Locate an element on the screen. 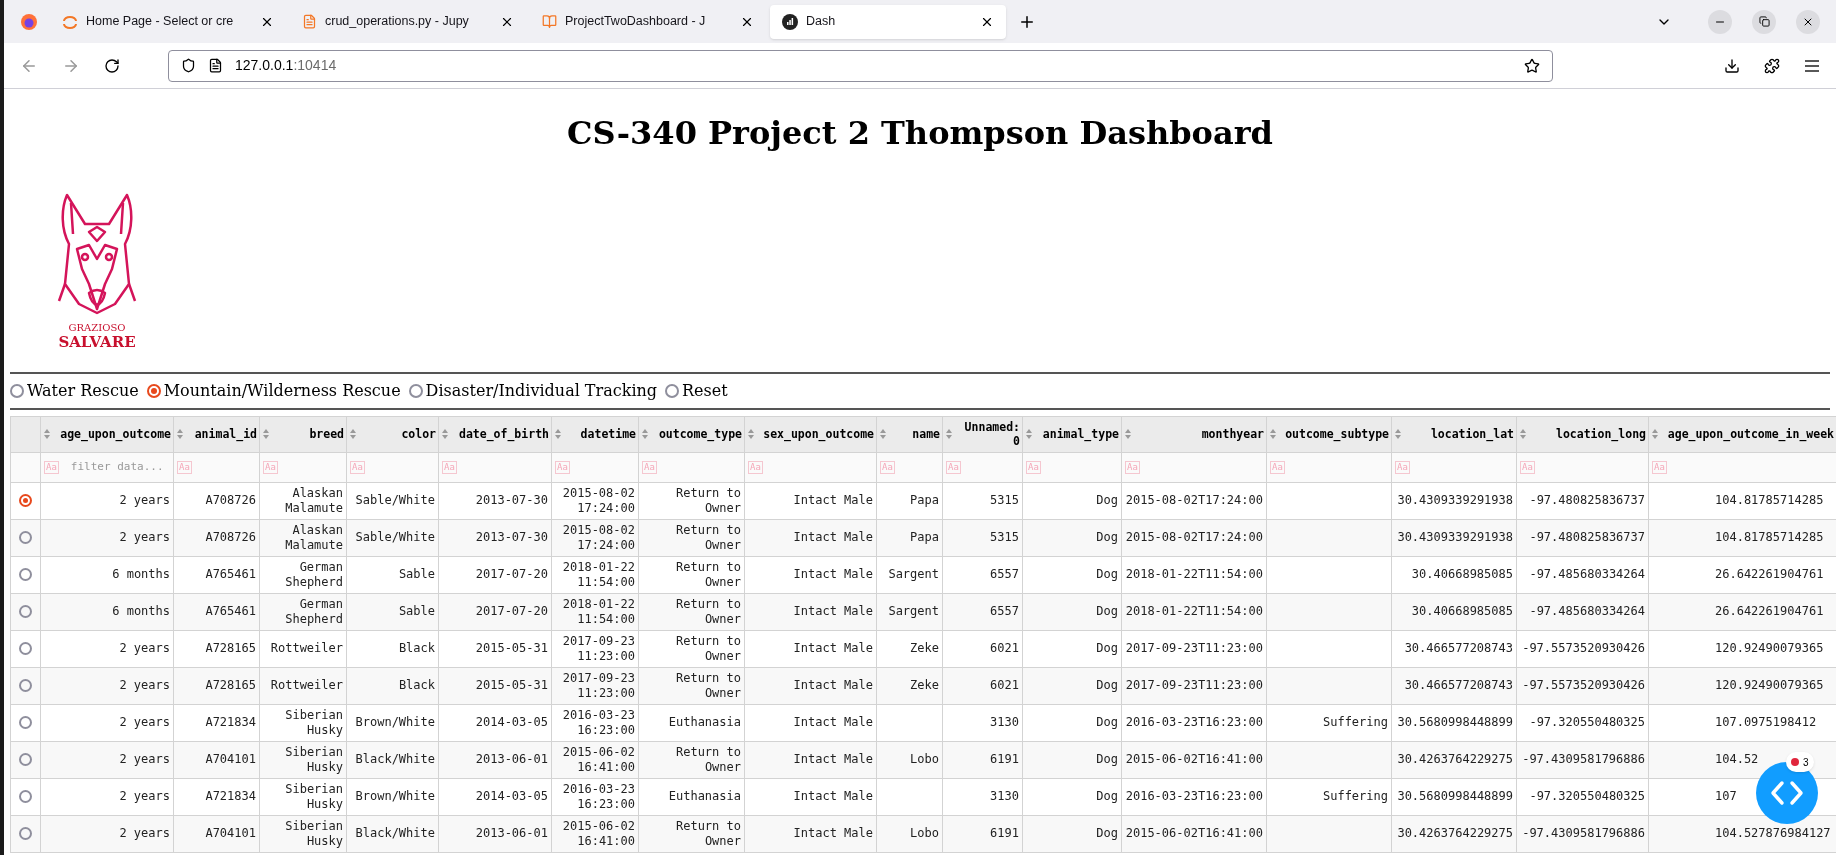 The image size is (1836, 855). tab-title: Home Page - Select or cre is located at coordinates (160, 22).